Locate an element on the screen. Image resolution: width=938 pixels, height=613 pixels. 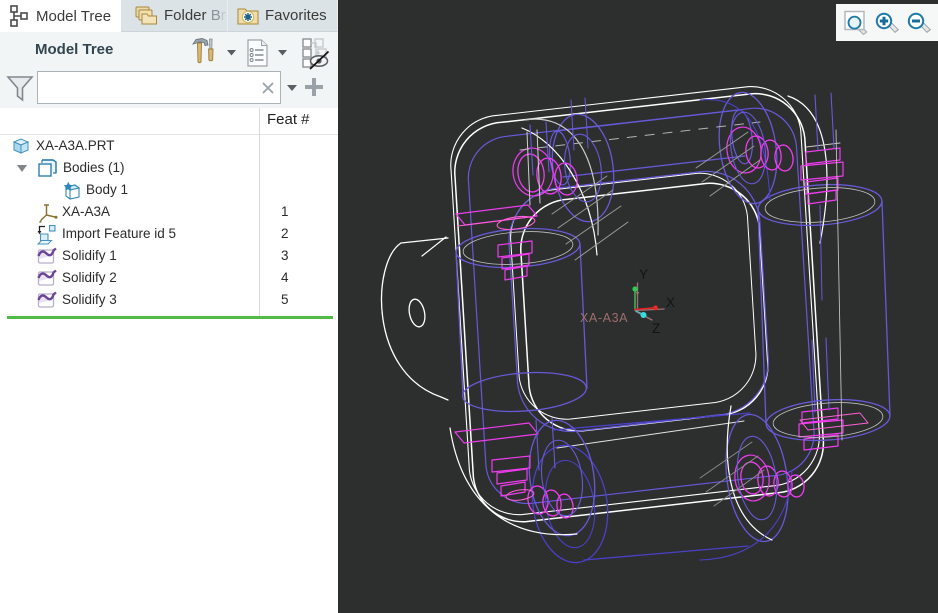
svg-text: X is located at coordinates (670, 302).